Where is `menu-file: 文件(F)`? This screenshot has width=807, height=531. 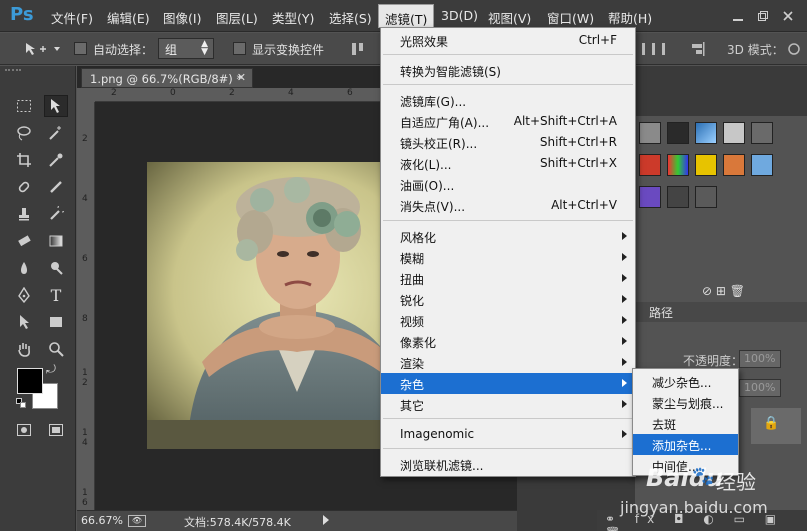
menu-file: 文件(F) is located at coordinates (72, 17).